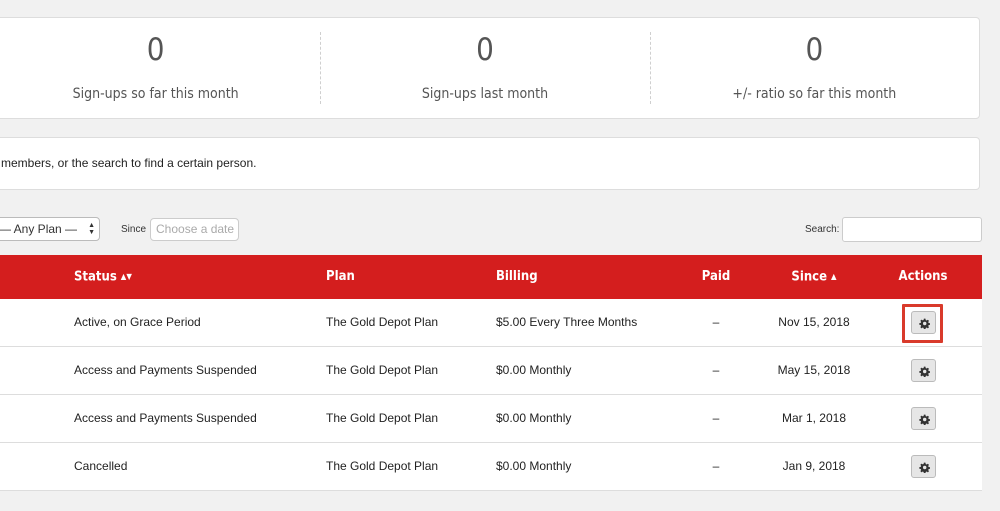 Image resolution: width=1000 pixels, height=511 pixels. I want to click on header-actions: Actions, so click(923, 276).